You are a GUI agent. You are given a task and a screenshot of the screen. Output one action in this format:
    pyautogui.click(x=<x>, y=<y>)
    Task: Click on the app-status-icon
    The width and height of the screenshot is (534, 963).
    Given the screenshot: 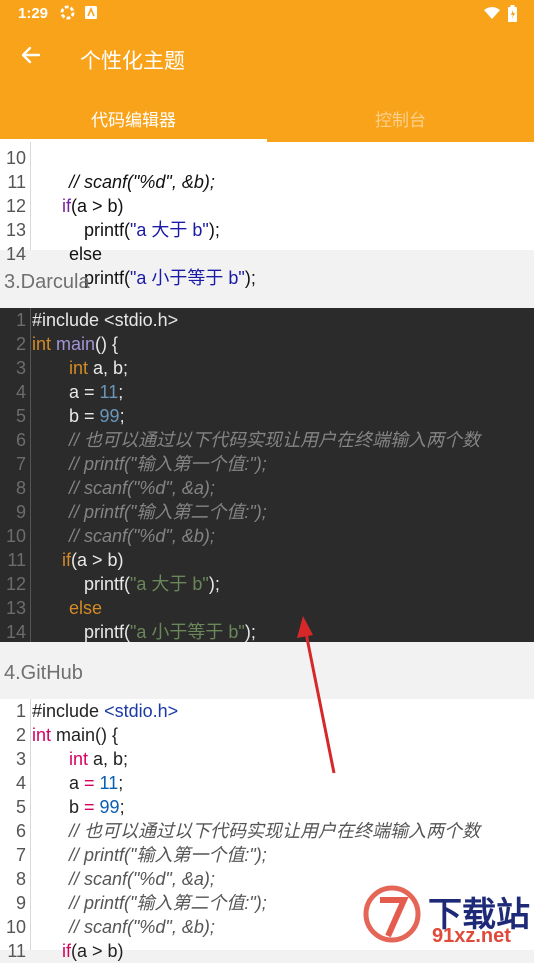 What is the action you would take?
    pyautogui.click(x=91, y=12)
    